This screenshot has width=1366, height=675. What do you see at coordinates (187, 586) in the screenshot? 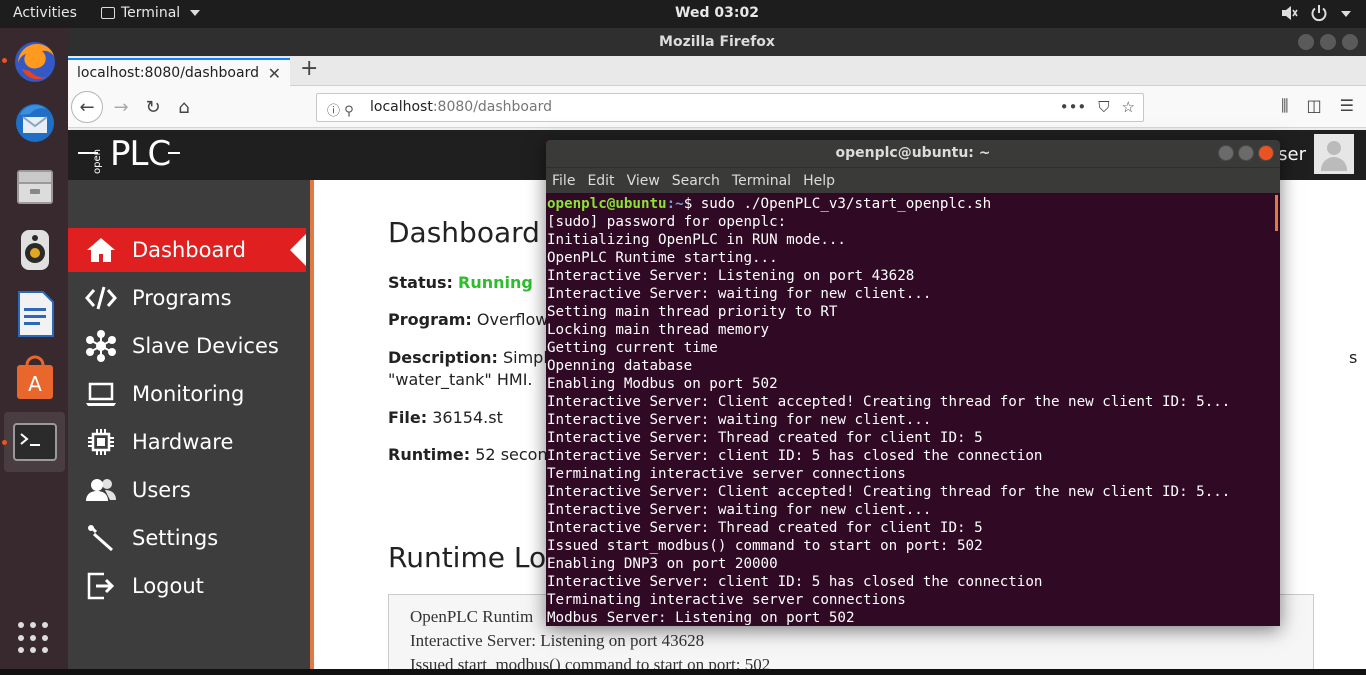
I see `sidebar-item-logout: Logout` at bounding box center [187, 586].